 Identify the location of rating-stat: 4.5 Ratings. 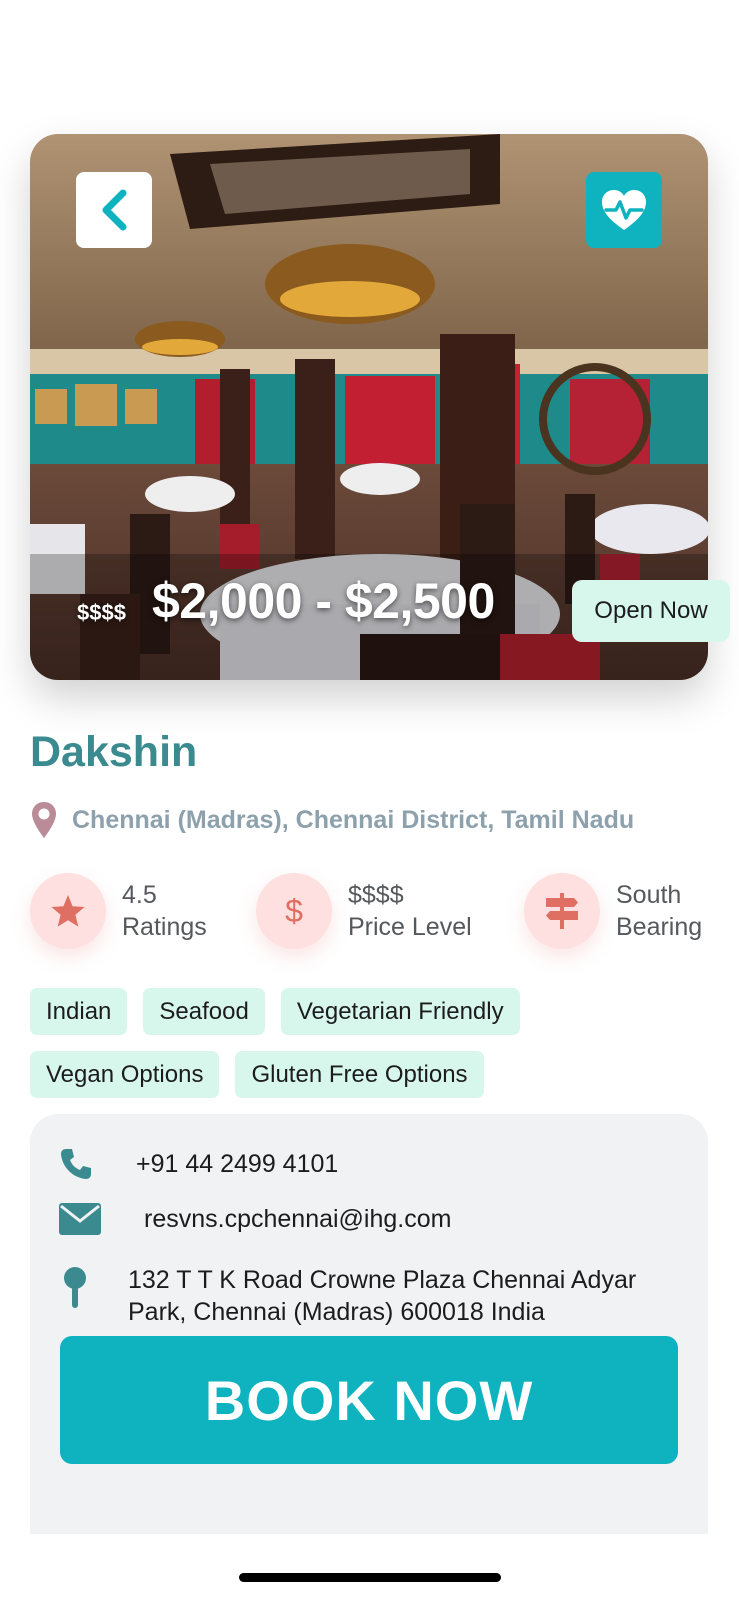
(118, 911).